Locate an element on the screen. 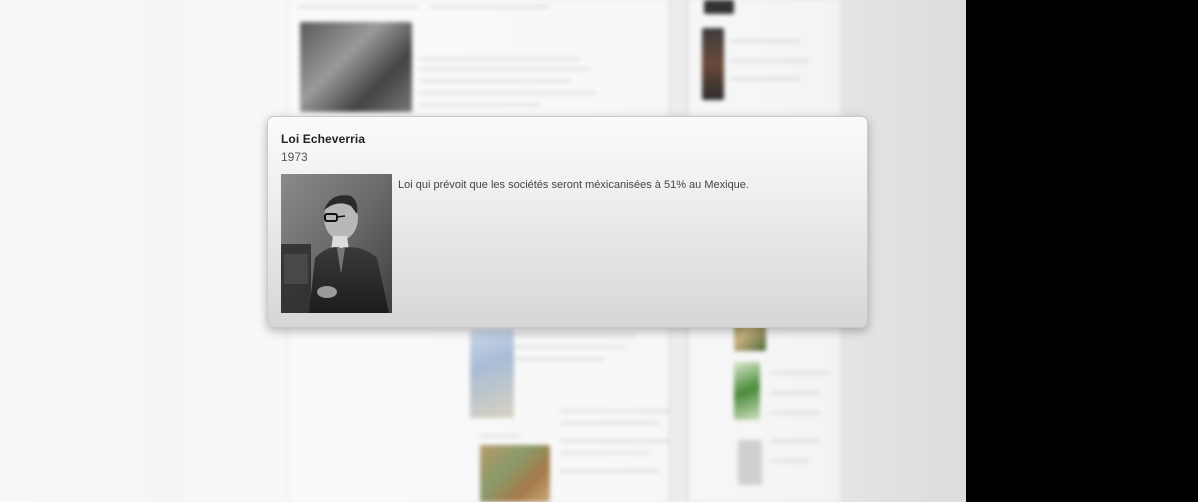  popover-year: 1973 is located at coordinates (294, 157).